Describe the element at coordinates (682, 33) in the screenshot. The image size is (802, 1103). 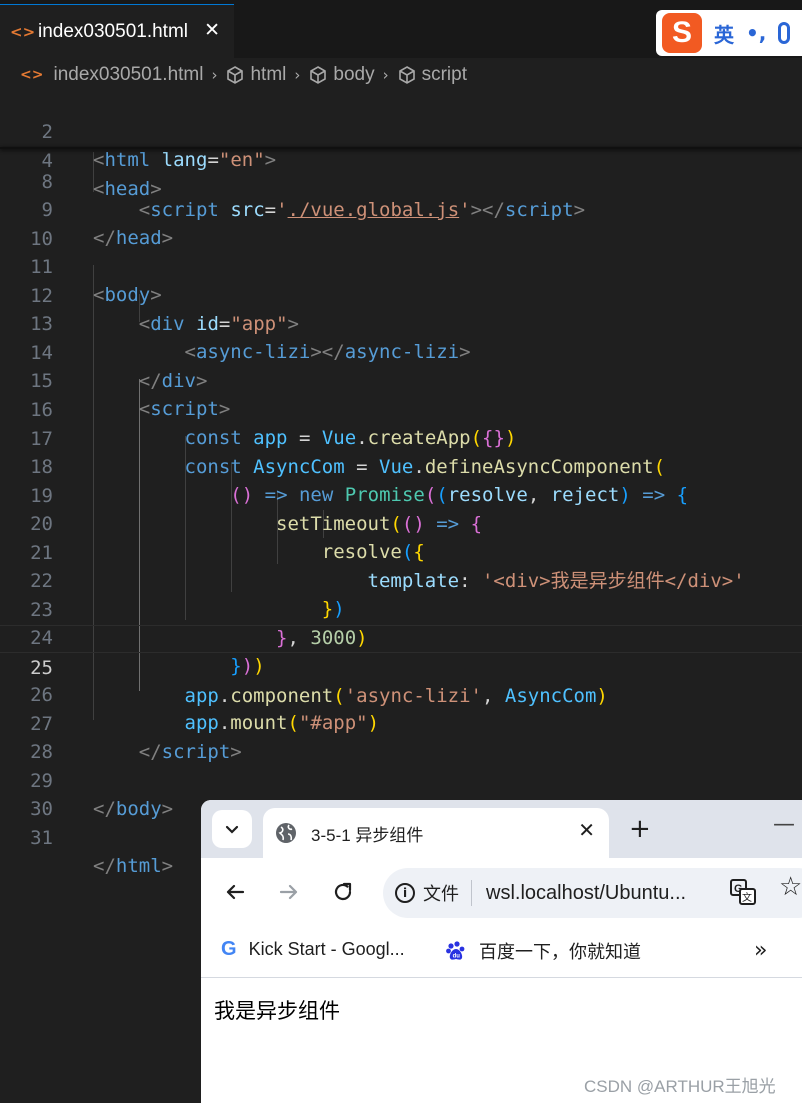
I see `sogou-logo-icon: S` at that location.